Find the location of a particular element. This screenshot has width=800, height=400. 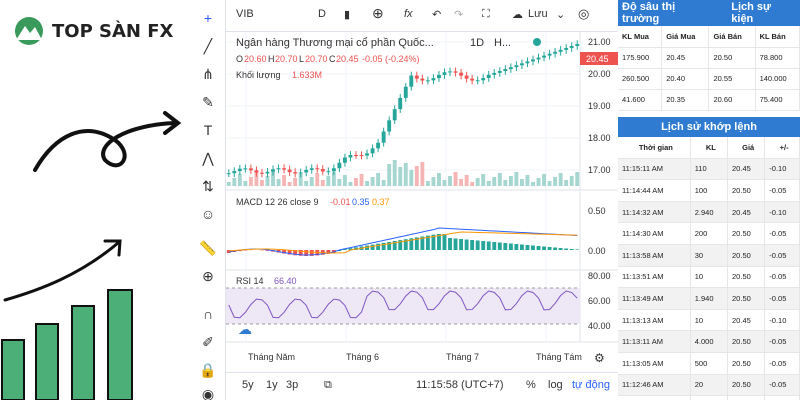

add-indicator-icon: ⊕ is located at coordinates (378, 13).